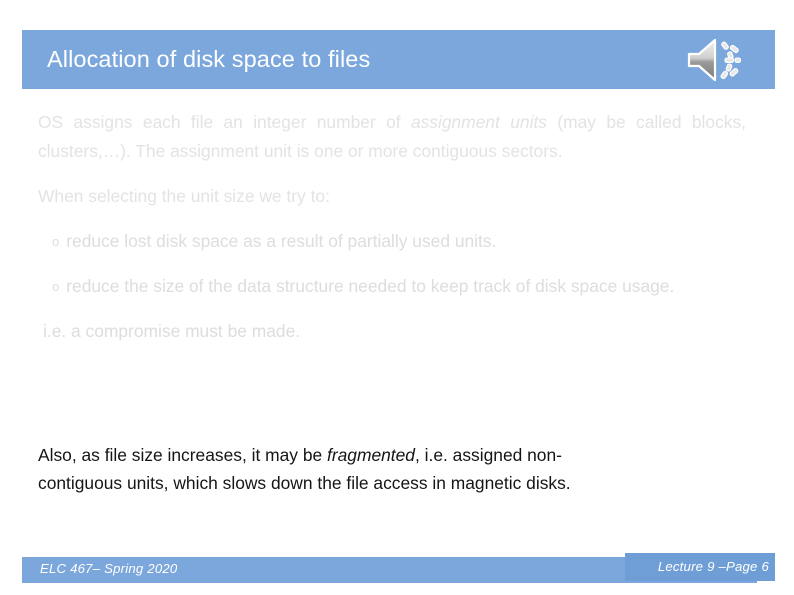  I want to click on slide-title-bar: Allocation of disk space to files, so click(398, 59).